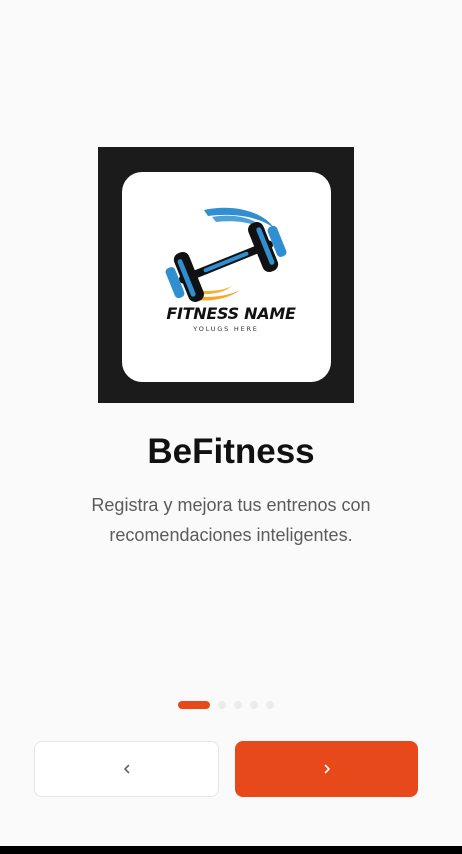  Describe the element at coordinates (194, 705) in the screenshot. I see `page-dot-active` at that location.